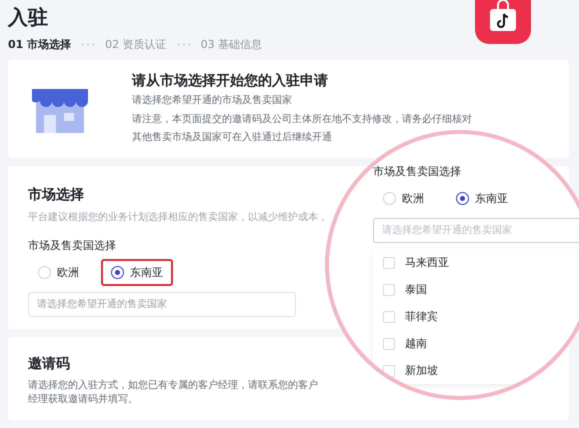  What do you see at coordinates (481, 262) in the screenshot?
I see `country-option: 马来西亚` at bounding box center [481, 262].